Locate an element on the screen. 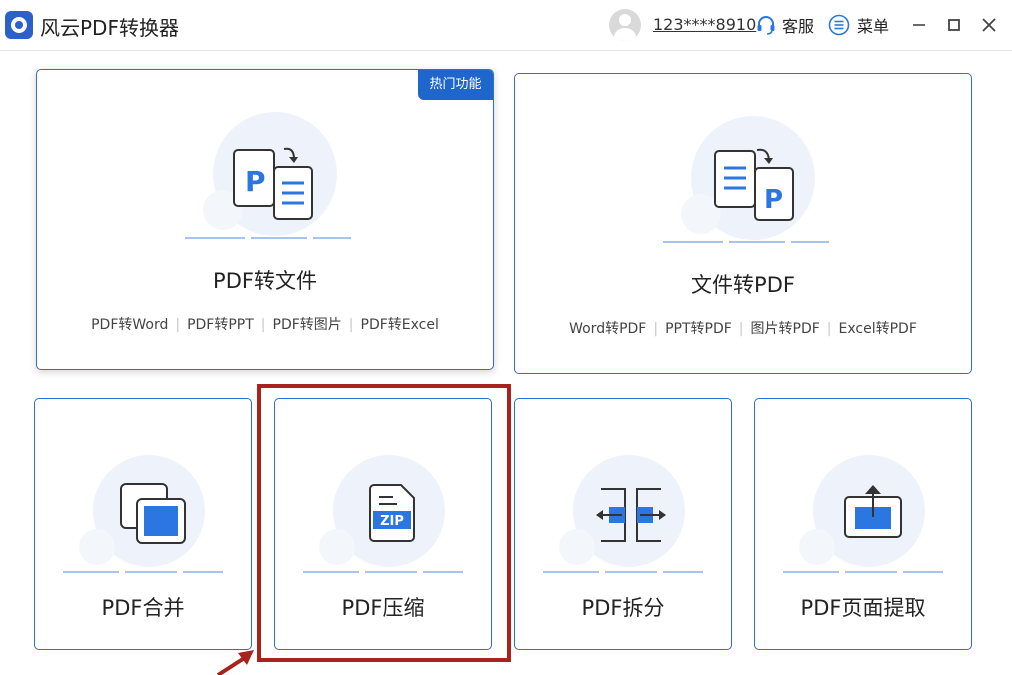 The image size is (1012, 675). pdf-to-file-links: PDF转Word | PDF转PPT | PDF转图片 | PDF转Excel is located at coordinates (265, 324).